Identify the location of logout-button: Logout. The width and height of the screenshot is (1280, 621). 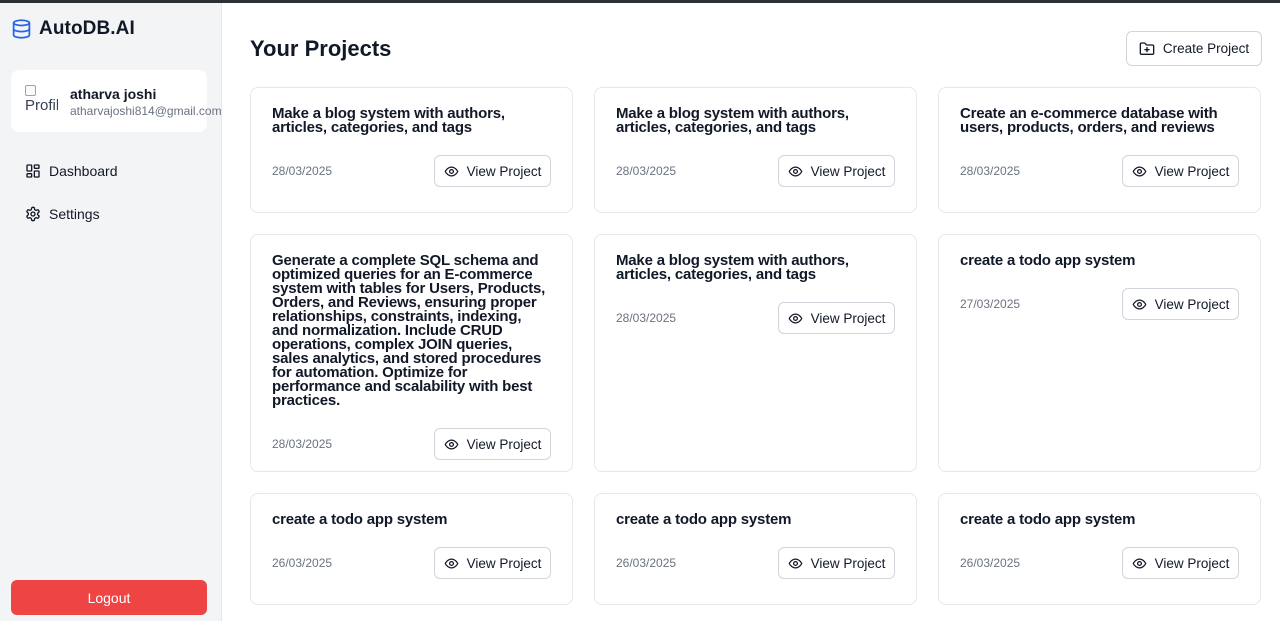
(109, 597).